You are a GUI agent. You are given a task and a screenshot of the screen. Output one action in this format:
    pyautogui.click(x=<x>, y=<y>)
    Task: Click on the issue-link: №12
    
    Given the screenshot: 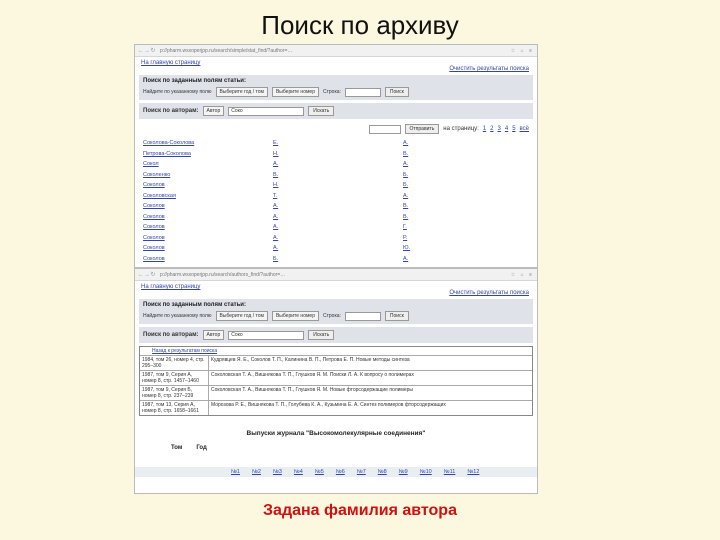 What is the action you would take?
    pyautogui.click(x=473, y=472)
    